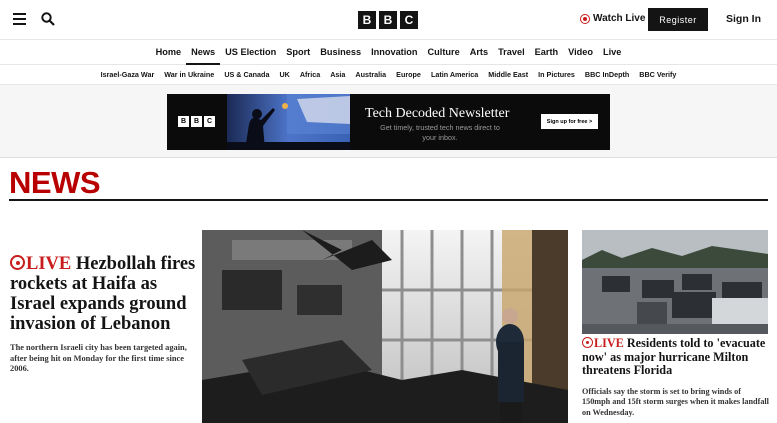  What do you see at coordinates (189, 75) in the screenshot?
I see `subnav-war-in-ukraine: War in Ukraine` at bounding box center [189, 75].